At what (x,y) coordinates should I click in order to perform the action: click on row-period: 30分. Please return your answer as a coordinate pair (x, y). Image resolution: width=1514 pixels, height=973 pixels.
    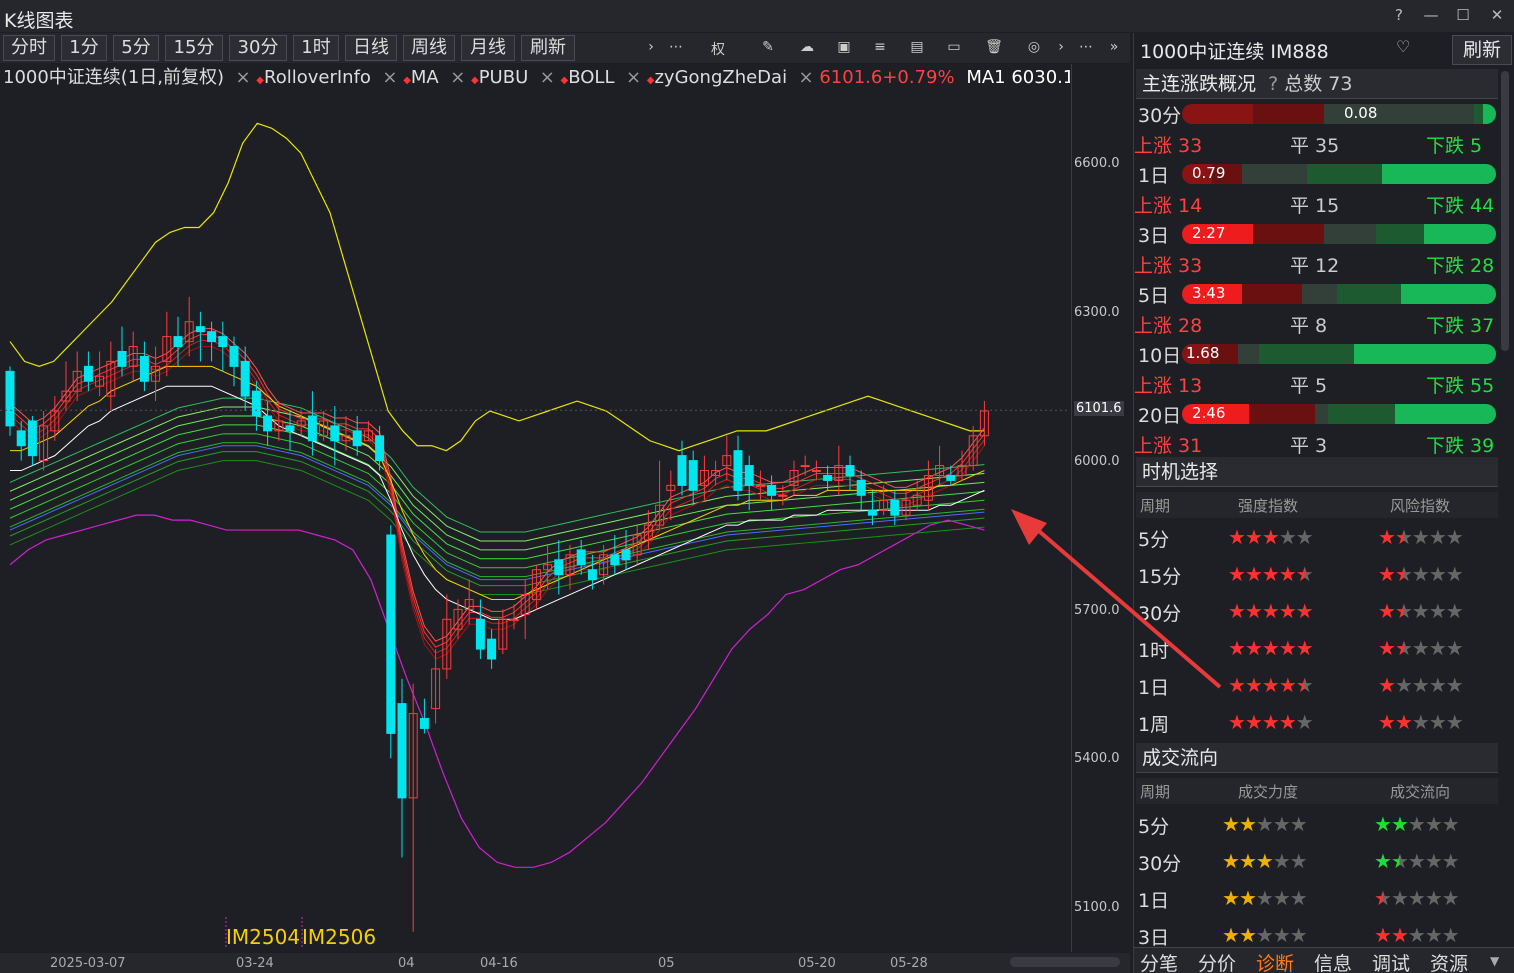
    Looking at the image, I should click on (1160, 116).